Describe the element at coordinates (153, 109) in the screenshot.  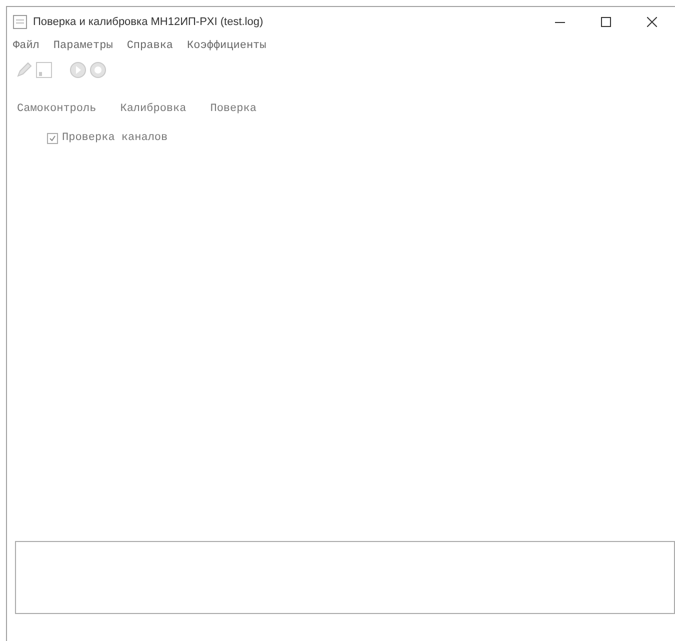
I see `tab: Калибровка` at that location.